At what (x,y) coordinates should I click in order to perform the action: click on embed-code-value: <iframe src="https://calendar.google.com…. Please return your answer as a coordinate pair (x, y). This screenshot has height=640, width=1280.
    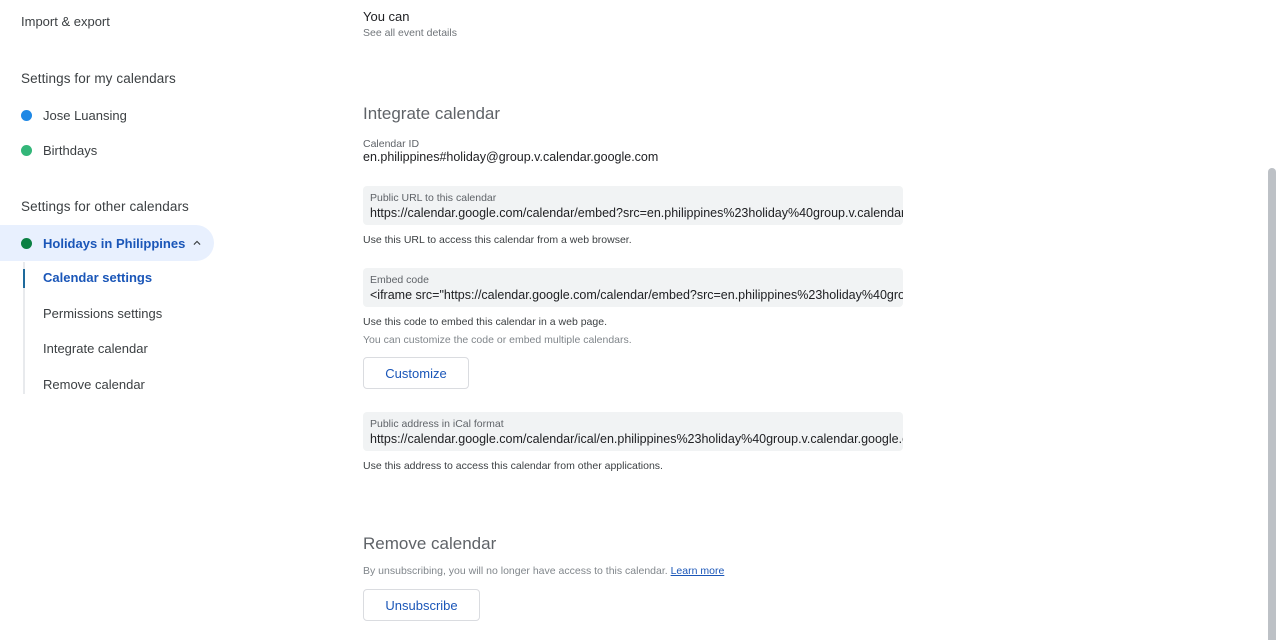
    Looking at the image, I should click on (636, 295).